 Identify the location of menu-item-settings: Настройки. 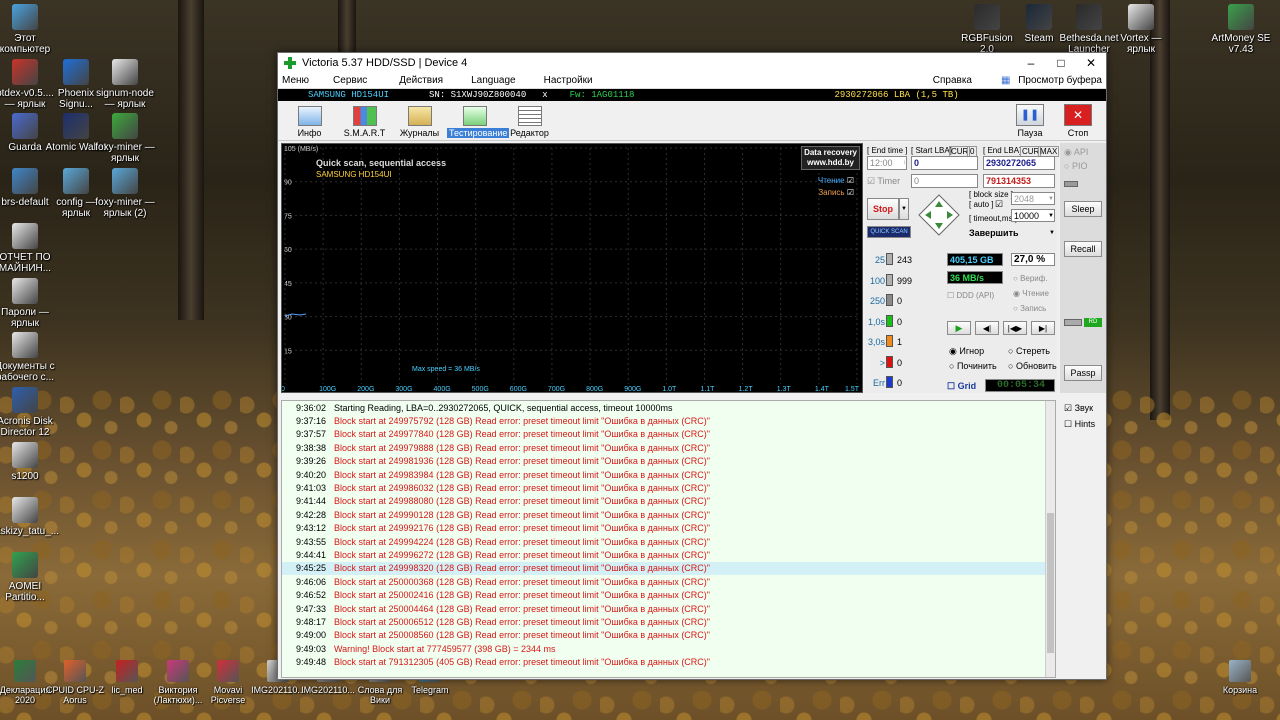
(568, 80).